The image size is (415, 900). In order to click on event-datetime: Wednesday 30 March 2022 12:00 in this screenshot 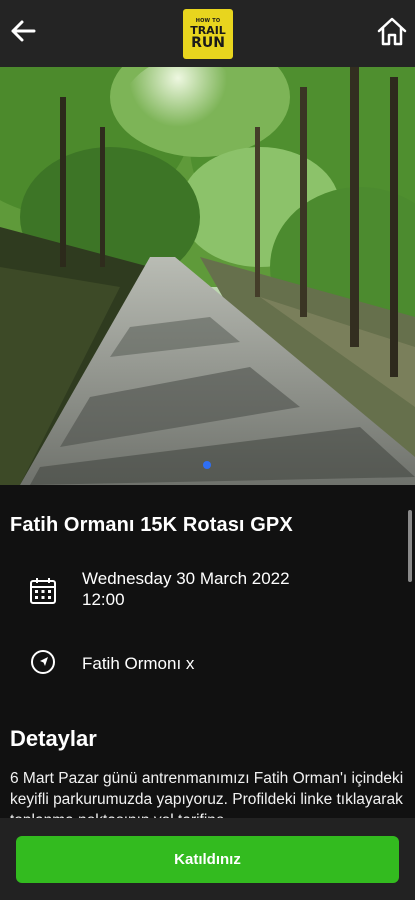, I will do `click(186, 589)`.